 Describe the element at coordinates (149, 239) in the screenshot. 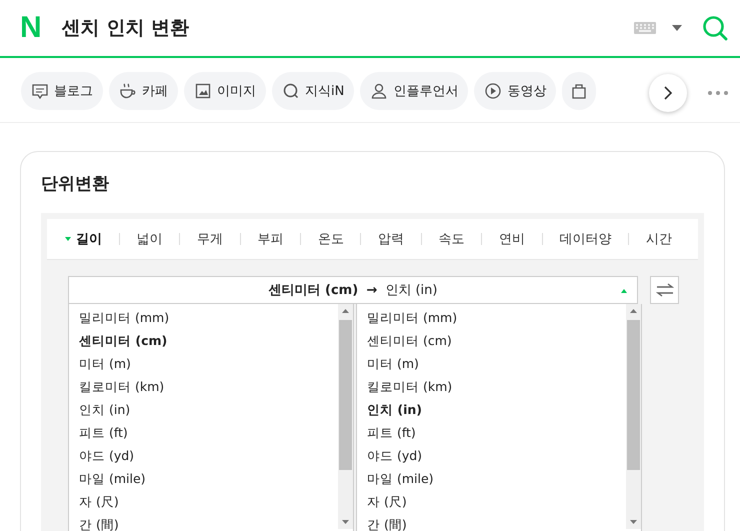

I see `unit-tab: 넓이` at that location.